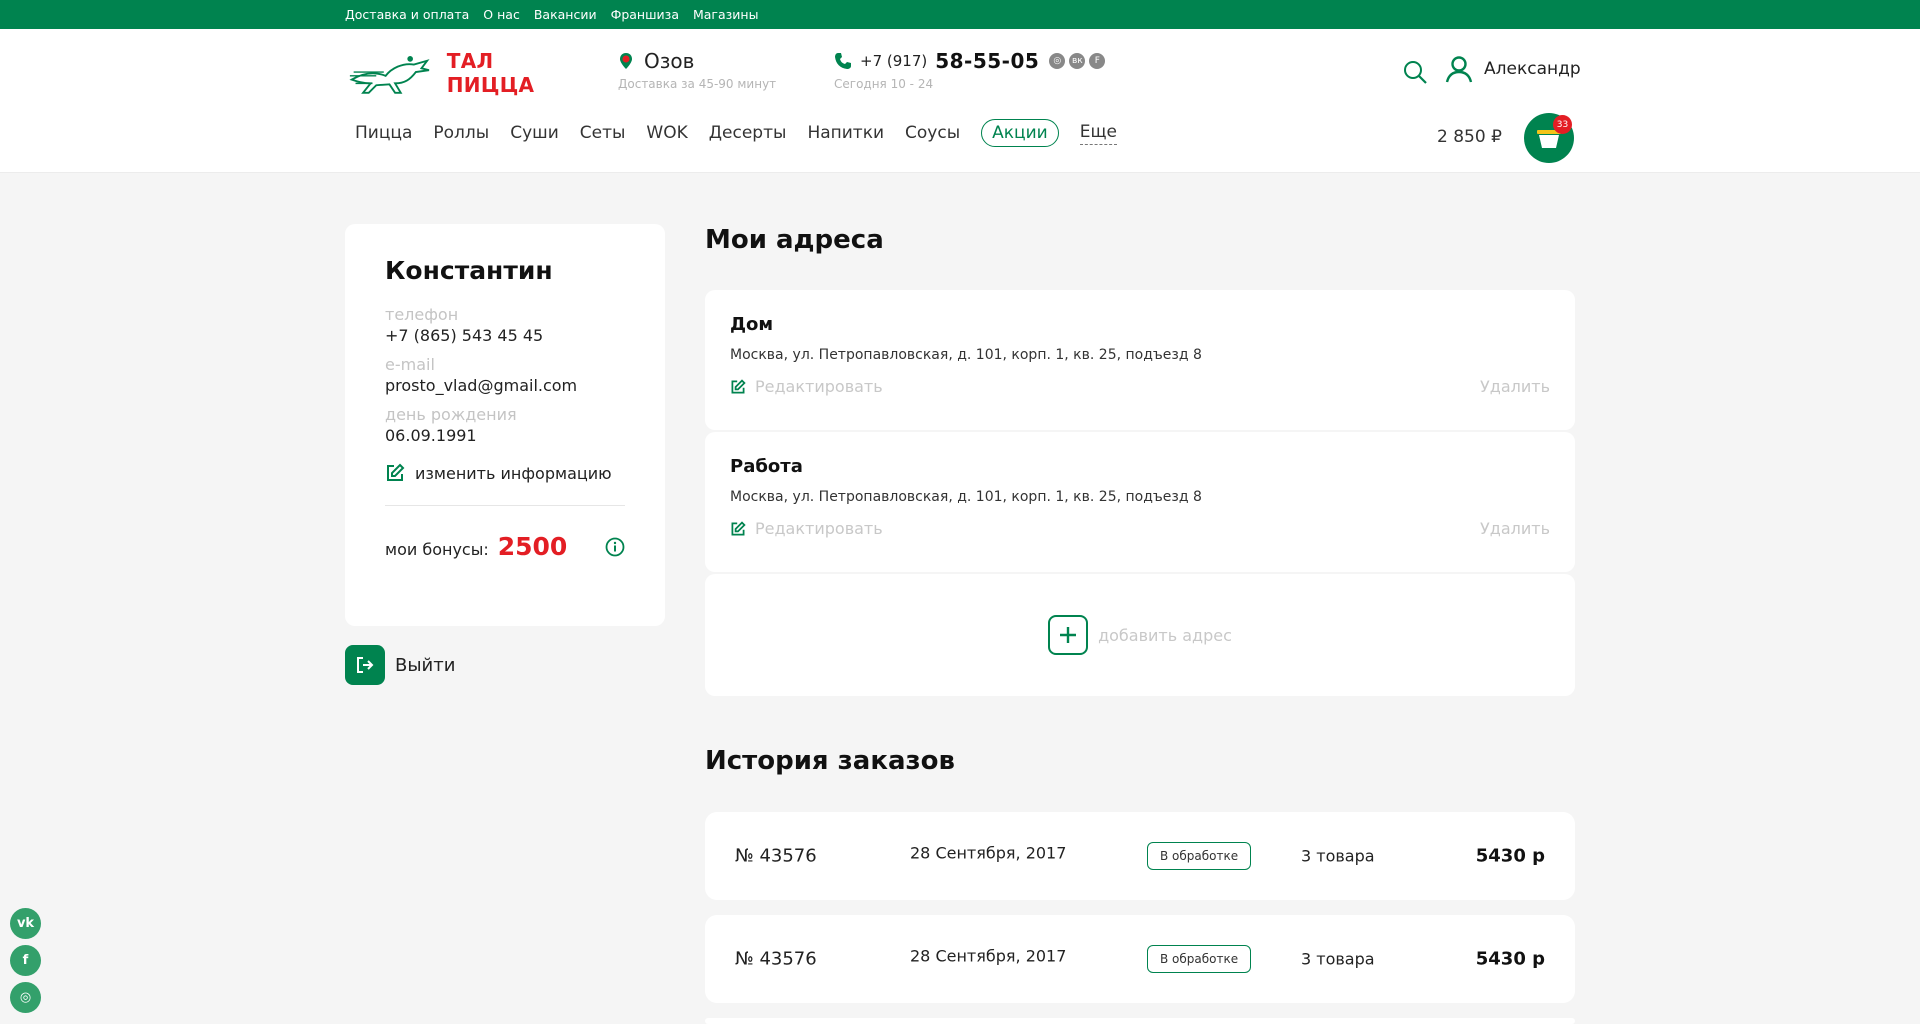  I want to click on user-icon, so click(1459, 69).